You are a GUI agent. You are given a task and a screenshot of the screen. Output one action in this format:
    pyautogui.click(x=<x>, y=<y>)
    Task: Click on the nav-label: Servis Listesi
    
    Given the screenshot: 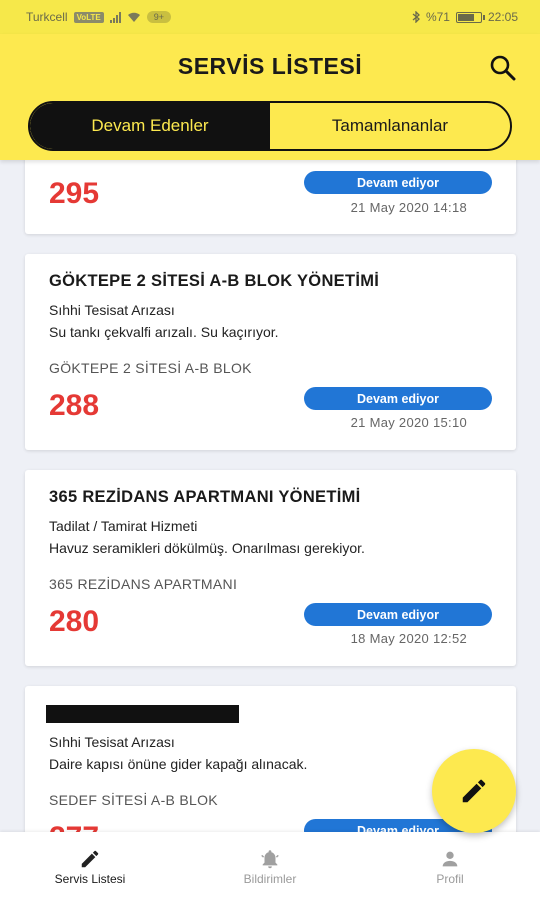 What is the action you would take?
    pyautogui.click(x=90, y=879)
    